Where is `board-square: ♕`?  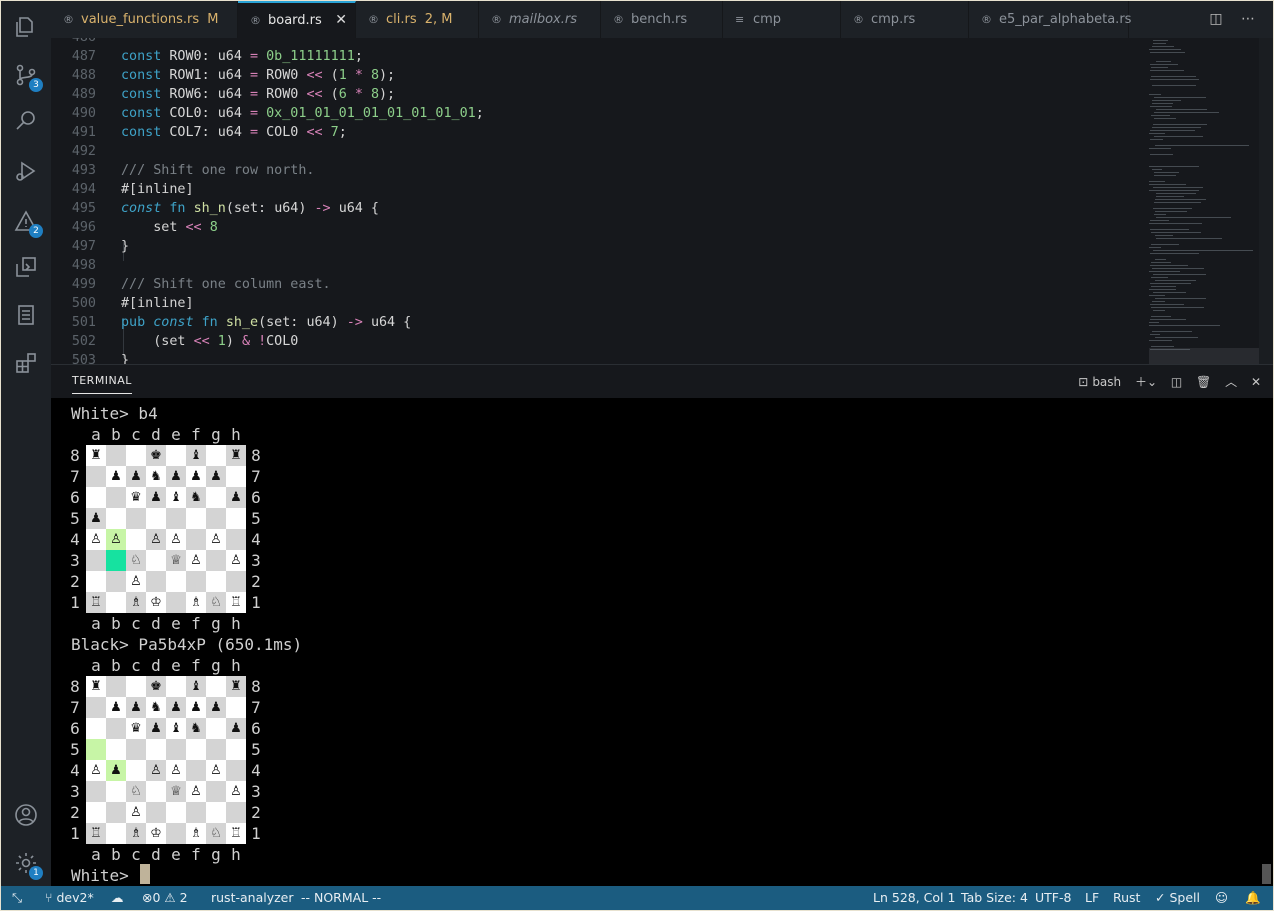
board-square: ♕ is located at coordinates (176, 560).